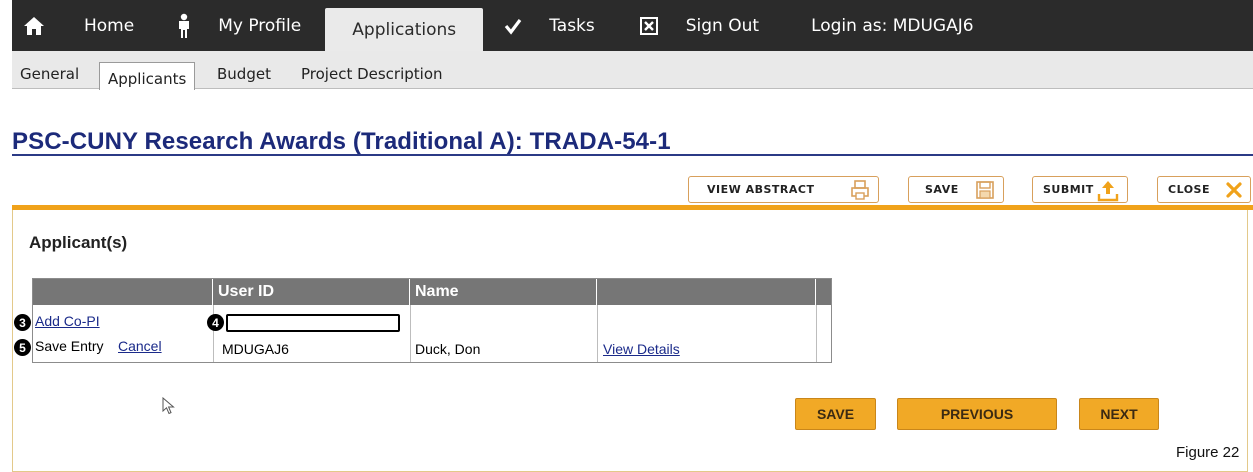 The height and width of the screenshot is (472, 1253). What do you see at coordinates (109, 25) in the screenshot?
I see `nav-home-label: Home` at bounding box center [109, 25].